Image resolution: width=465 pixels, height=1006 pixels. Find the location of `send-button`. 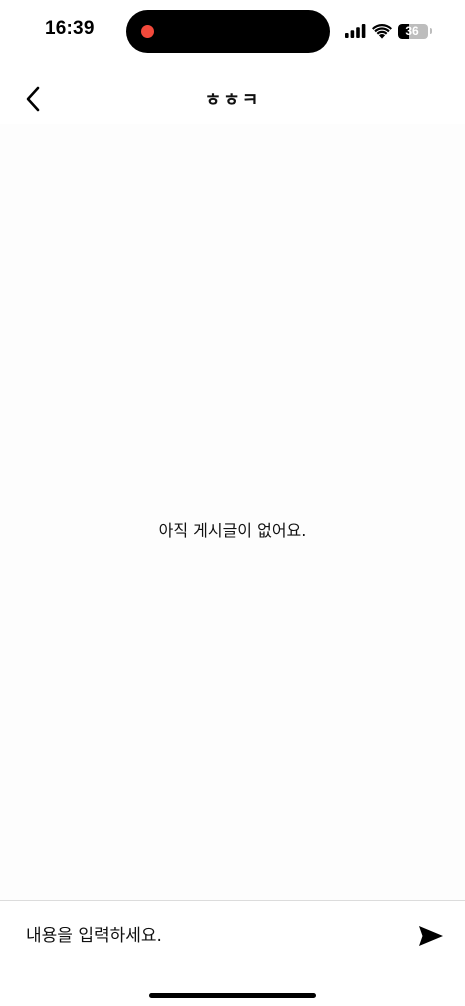

send-button is located at coordinates (431, 936).